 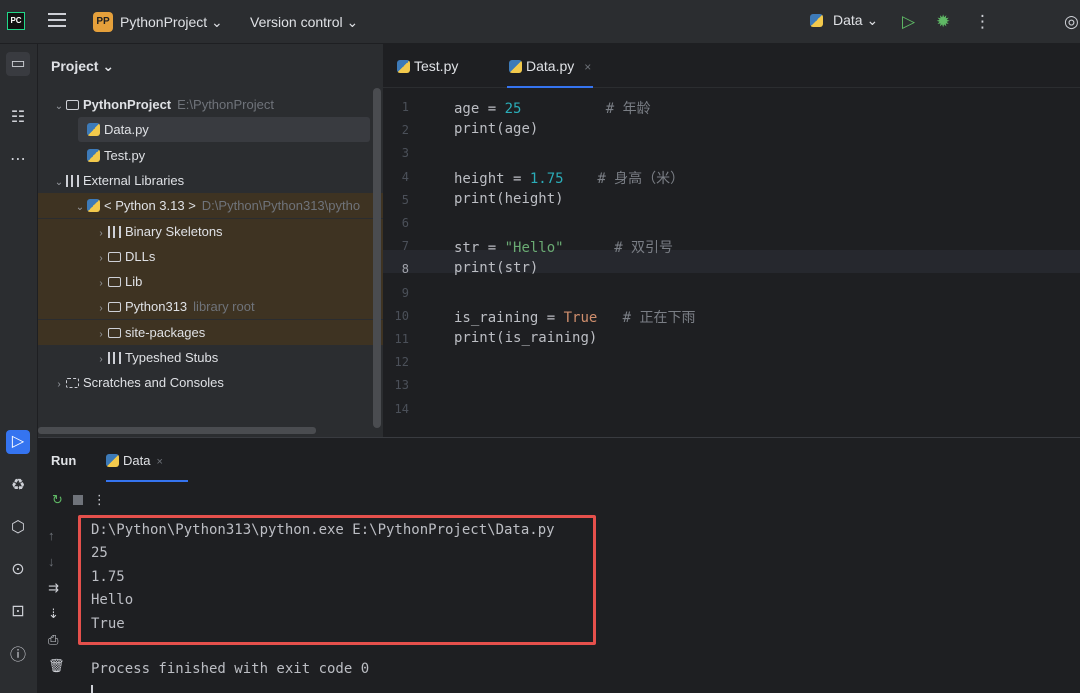 What do you see at coordinates (210, 155) in the screenshot?
I see `tree-item: Test.py` at bounding box center [210, 155].